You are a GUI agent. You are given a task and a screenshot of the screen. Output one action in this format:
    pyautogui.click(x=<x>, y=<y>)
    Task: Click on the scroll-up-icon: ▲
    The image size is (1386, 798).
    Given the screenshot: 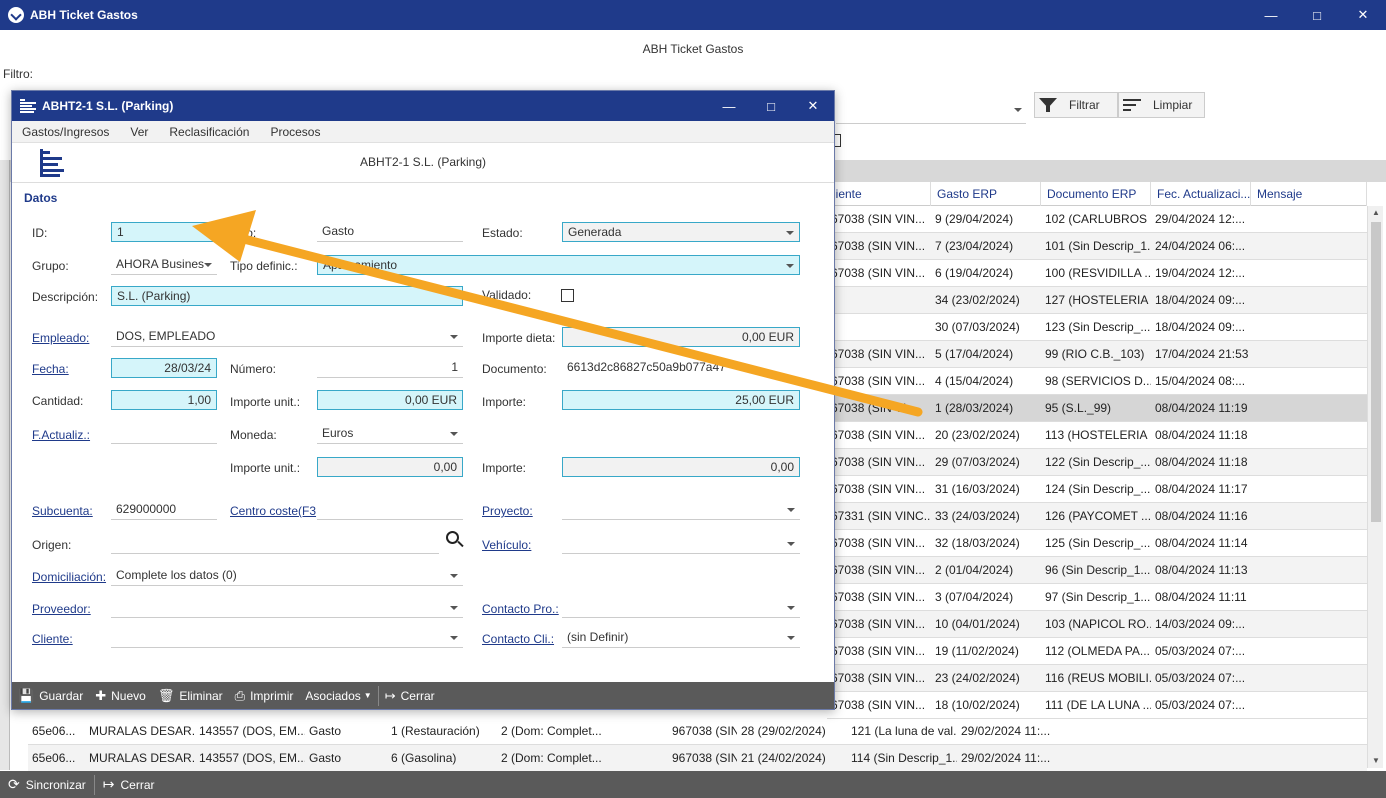 What is the action you would take?
    pyautogui.click(x=1376, y=213)
    